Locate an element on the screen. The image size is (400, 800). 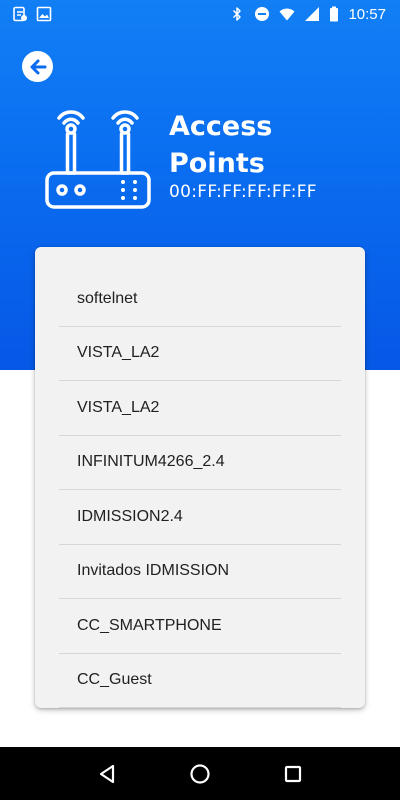
access-point-ssid: CC_Guest is located at coordinates (114, 680).